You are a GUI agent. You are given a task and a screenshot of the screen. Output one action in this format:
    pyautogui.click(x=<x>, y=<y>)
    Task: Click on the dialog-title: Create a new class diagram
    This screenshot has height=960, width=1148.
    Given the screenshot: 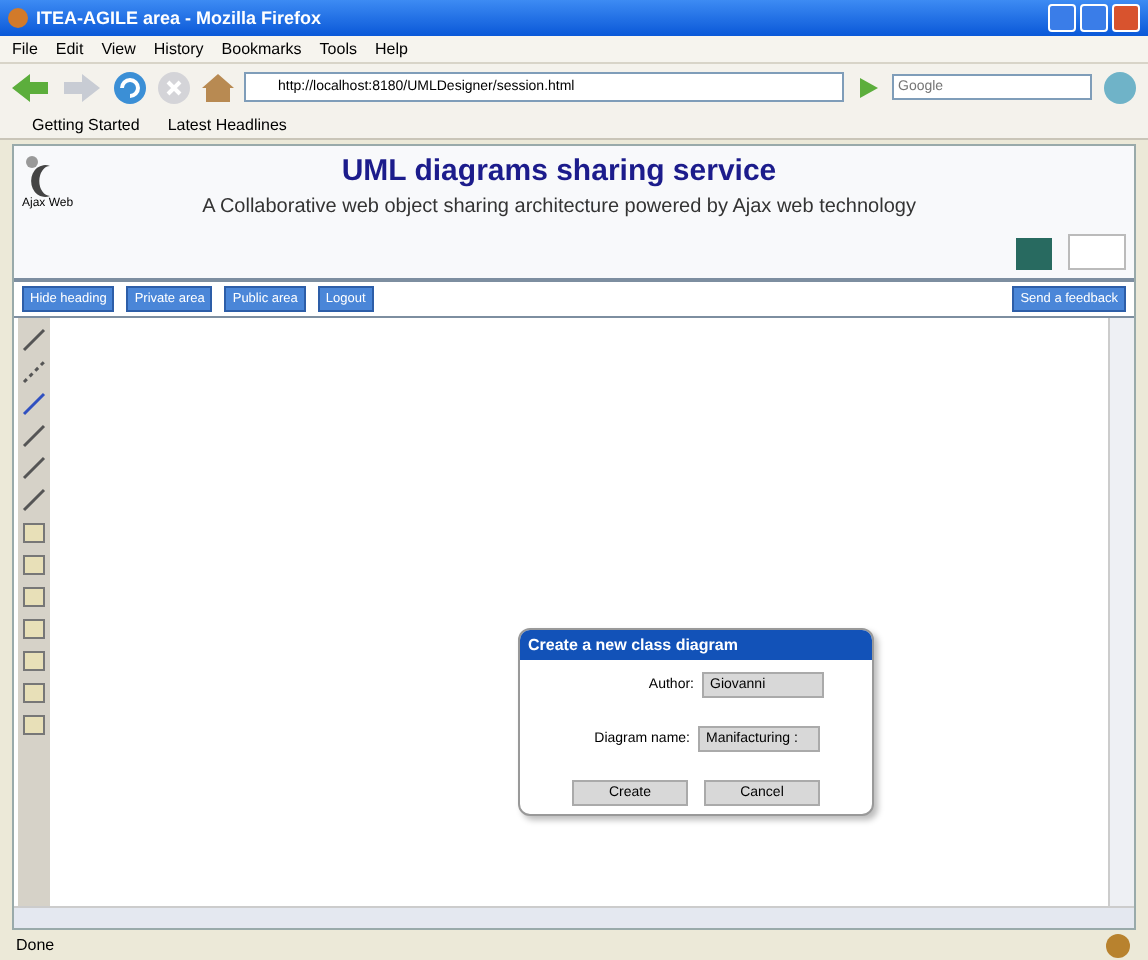 What is the action you would take?
    pyautogui.click(x=696, y=645)
    